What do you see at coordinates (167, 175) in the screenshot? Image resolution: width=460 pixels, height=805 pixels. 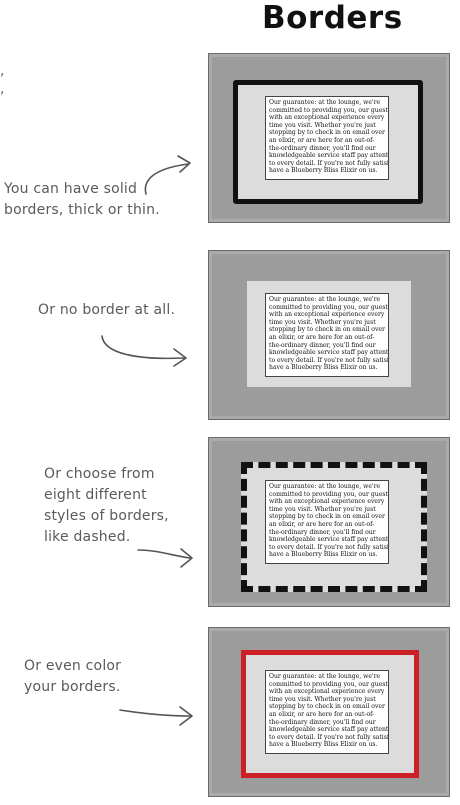 I see `arrow-solid-borders` at bounding box center [167, 175].